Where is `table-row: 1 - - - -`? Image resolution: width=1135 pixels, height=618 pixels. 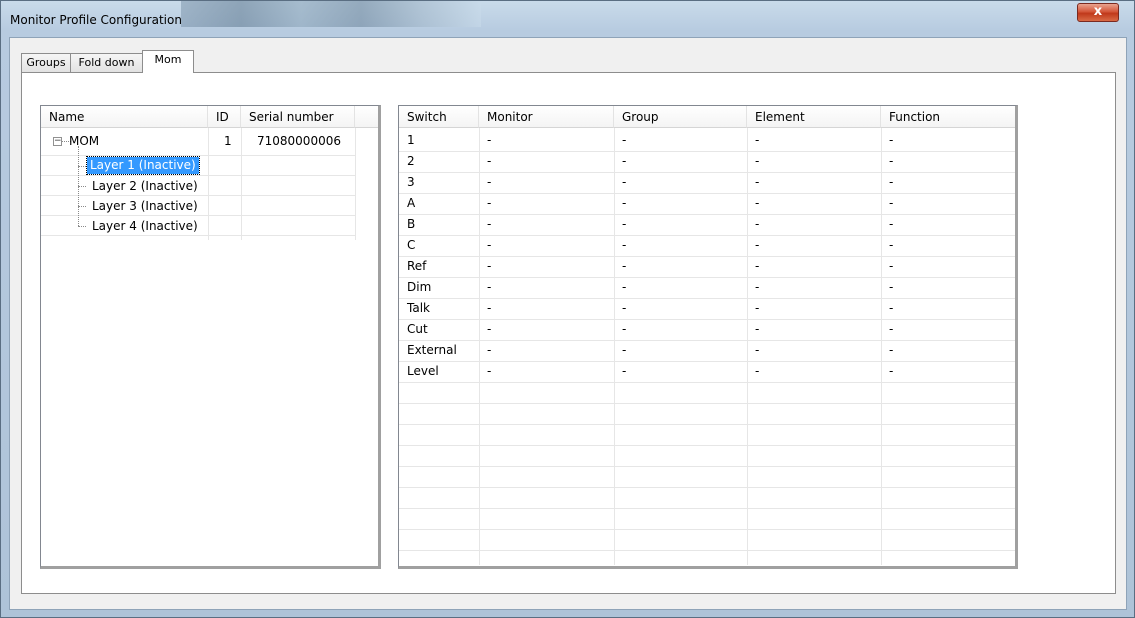
table-row: 1 - - - - is located at coordinates (707, 140).